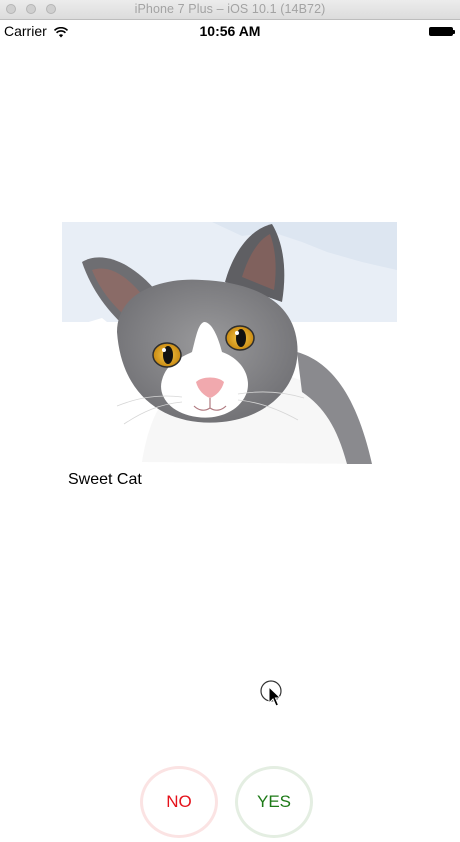 This screenshot has width=460, height=842. I want to click on yes-button: YES, so click(274, 802).